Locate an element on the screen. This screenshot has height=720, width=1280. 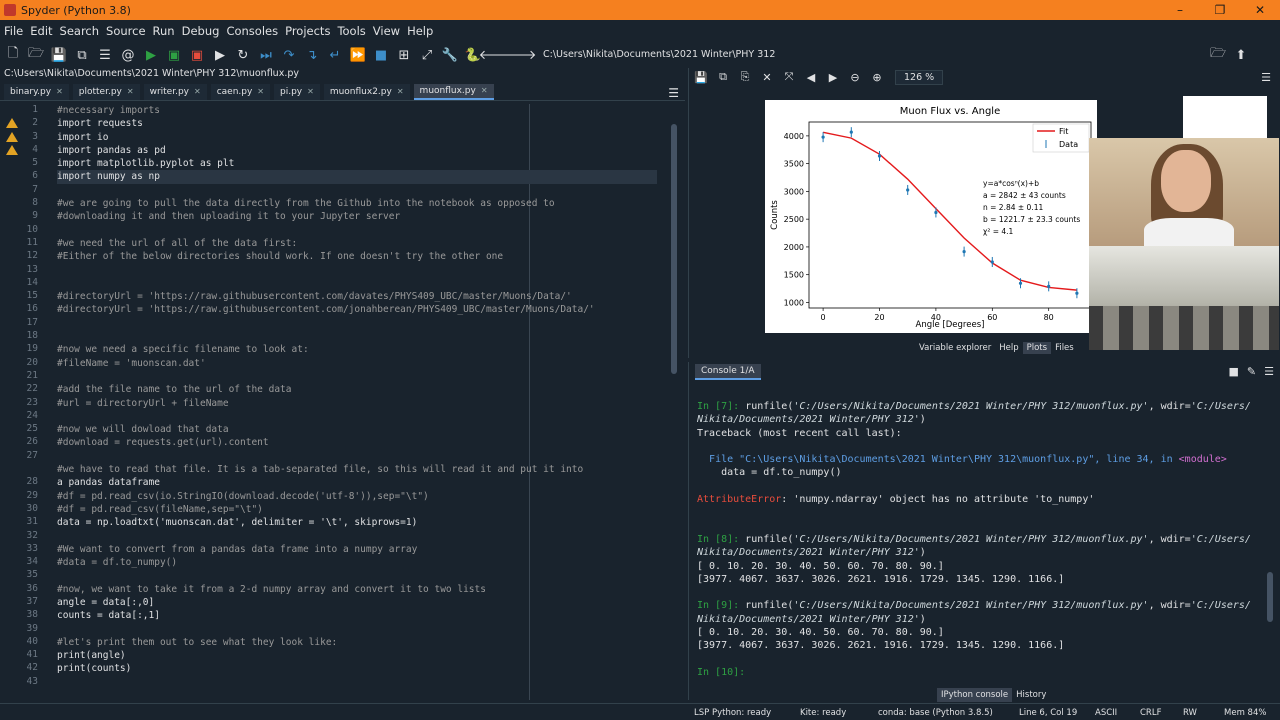
warning-icon is located at coordinates (12, 123).